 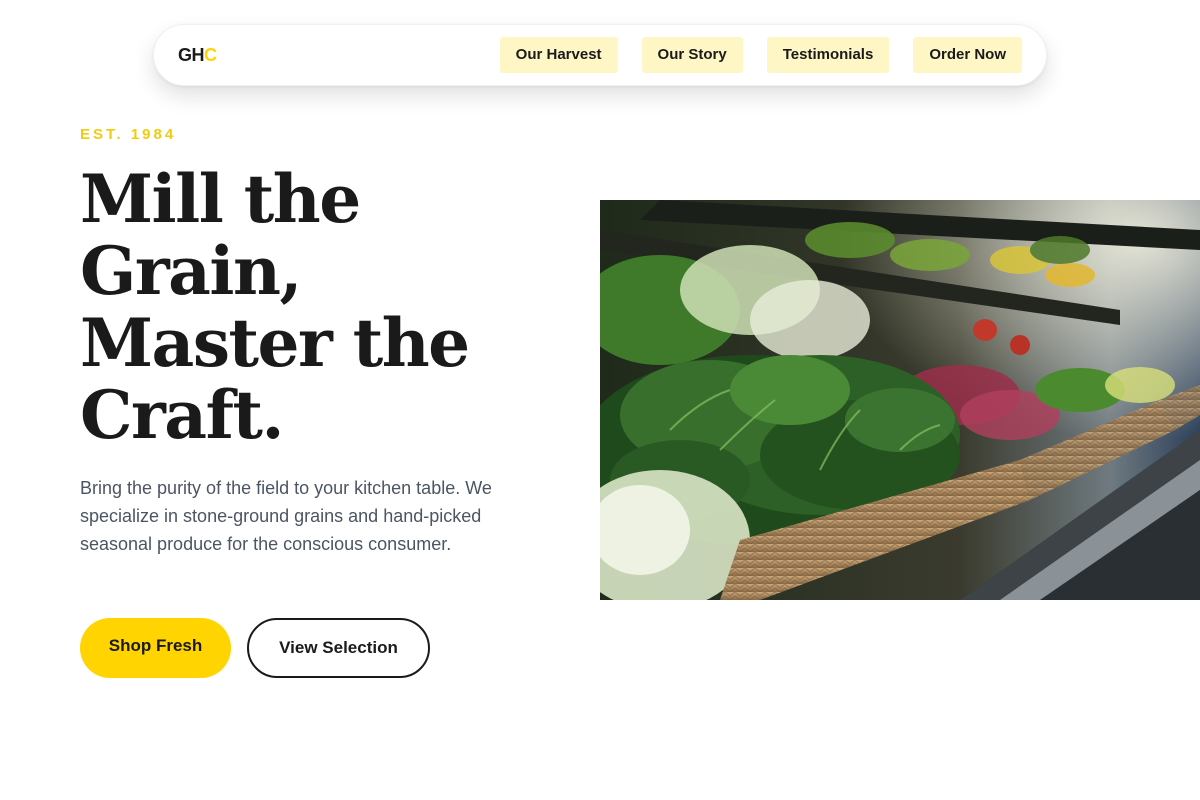 What do you see at coordinates (210, 55) in the screenshot?
I see `logo-accent-text: C` at bounding box center [210, 55].